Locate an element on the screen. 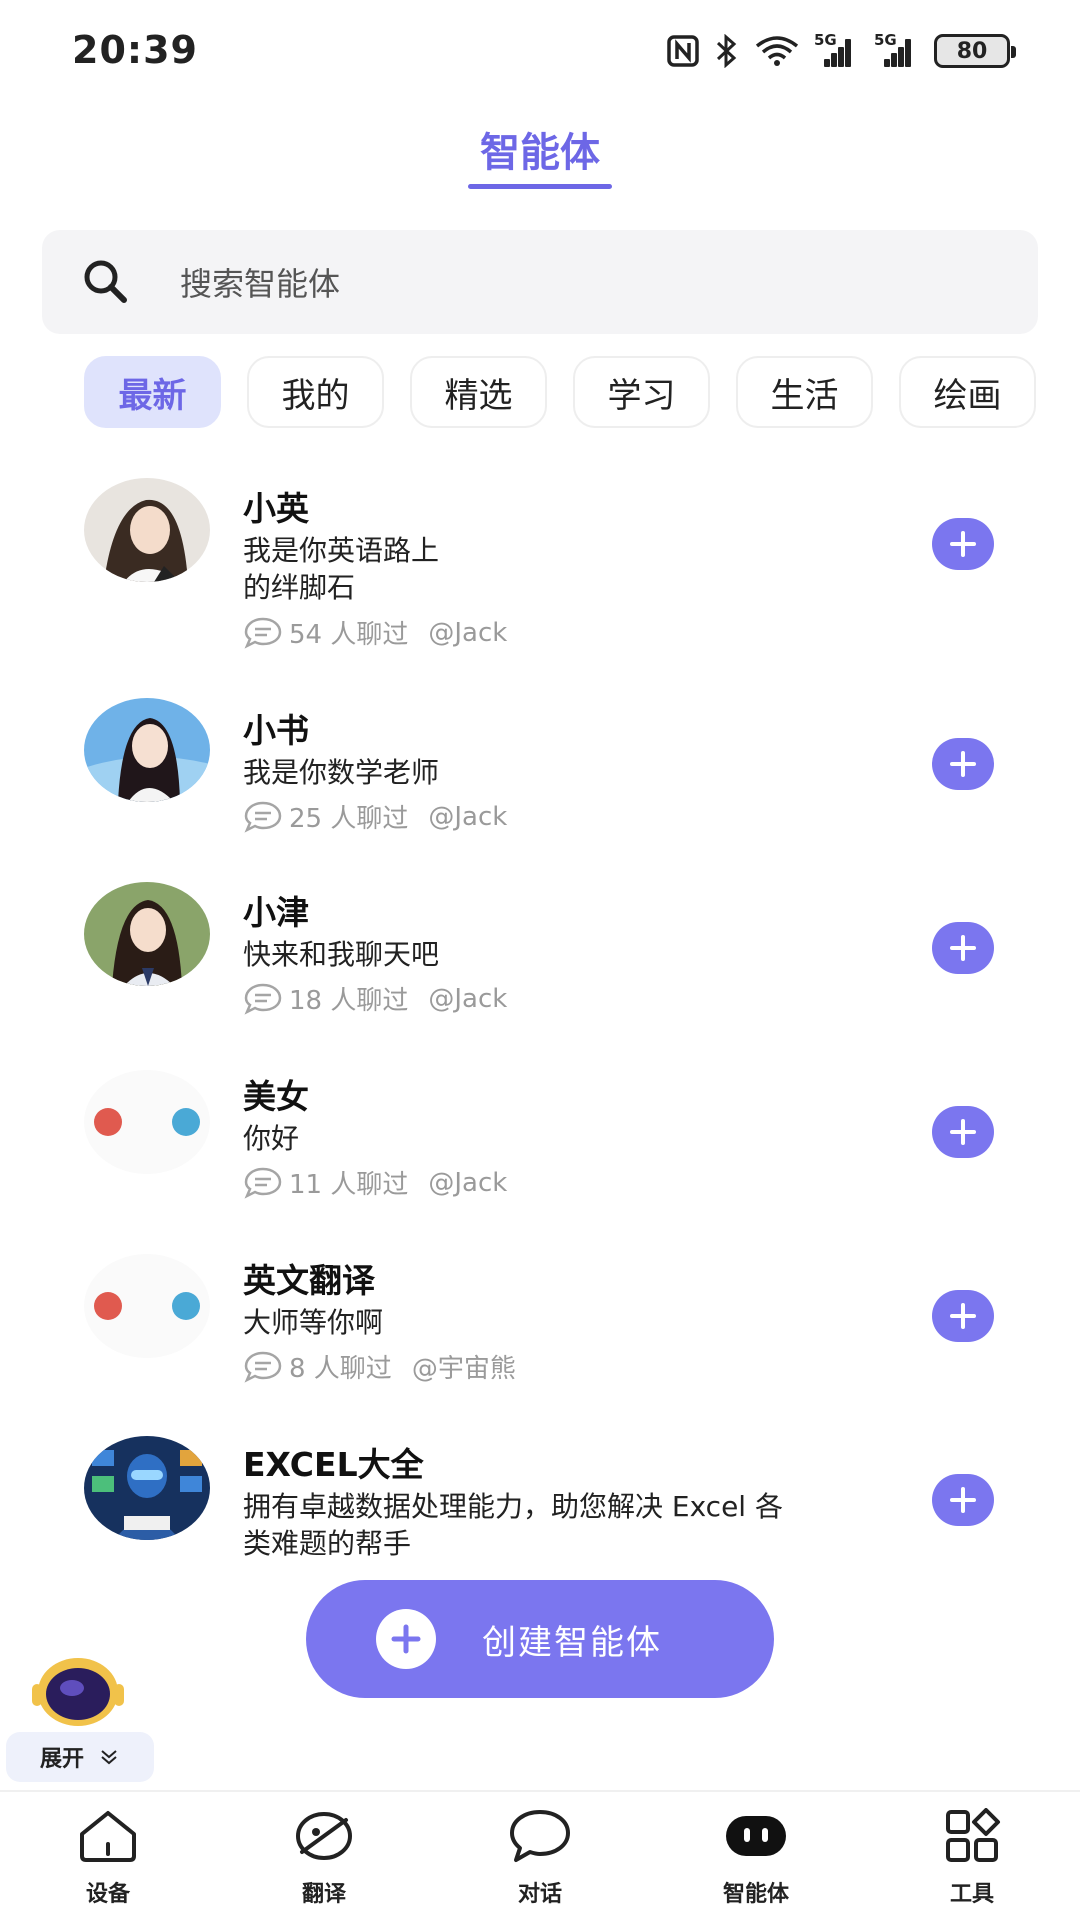  agent-meta: 54 人聊过 @Jack is located at coordinates (375, 632).